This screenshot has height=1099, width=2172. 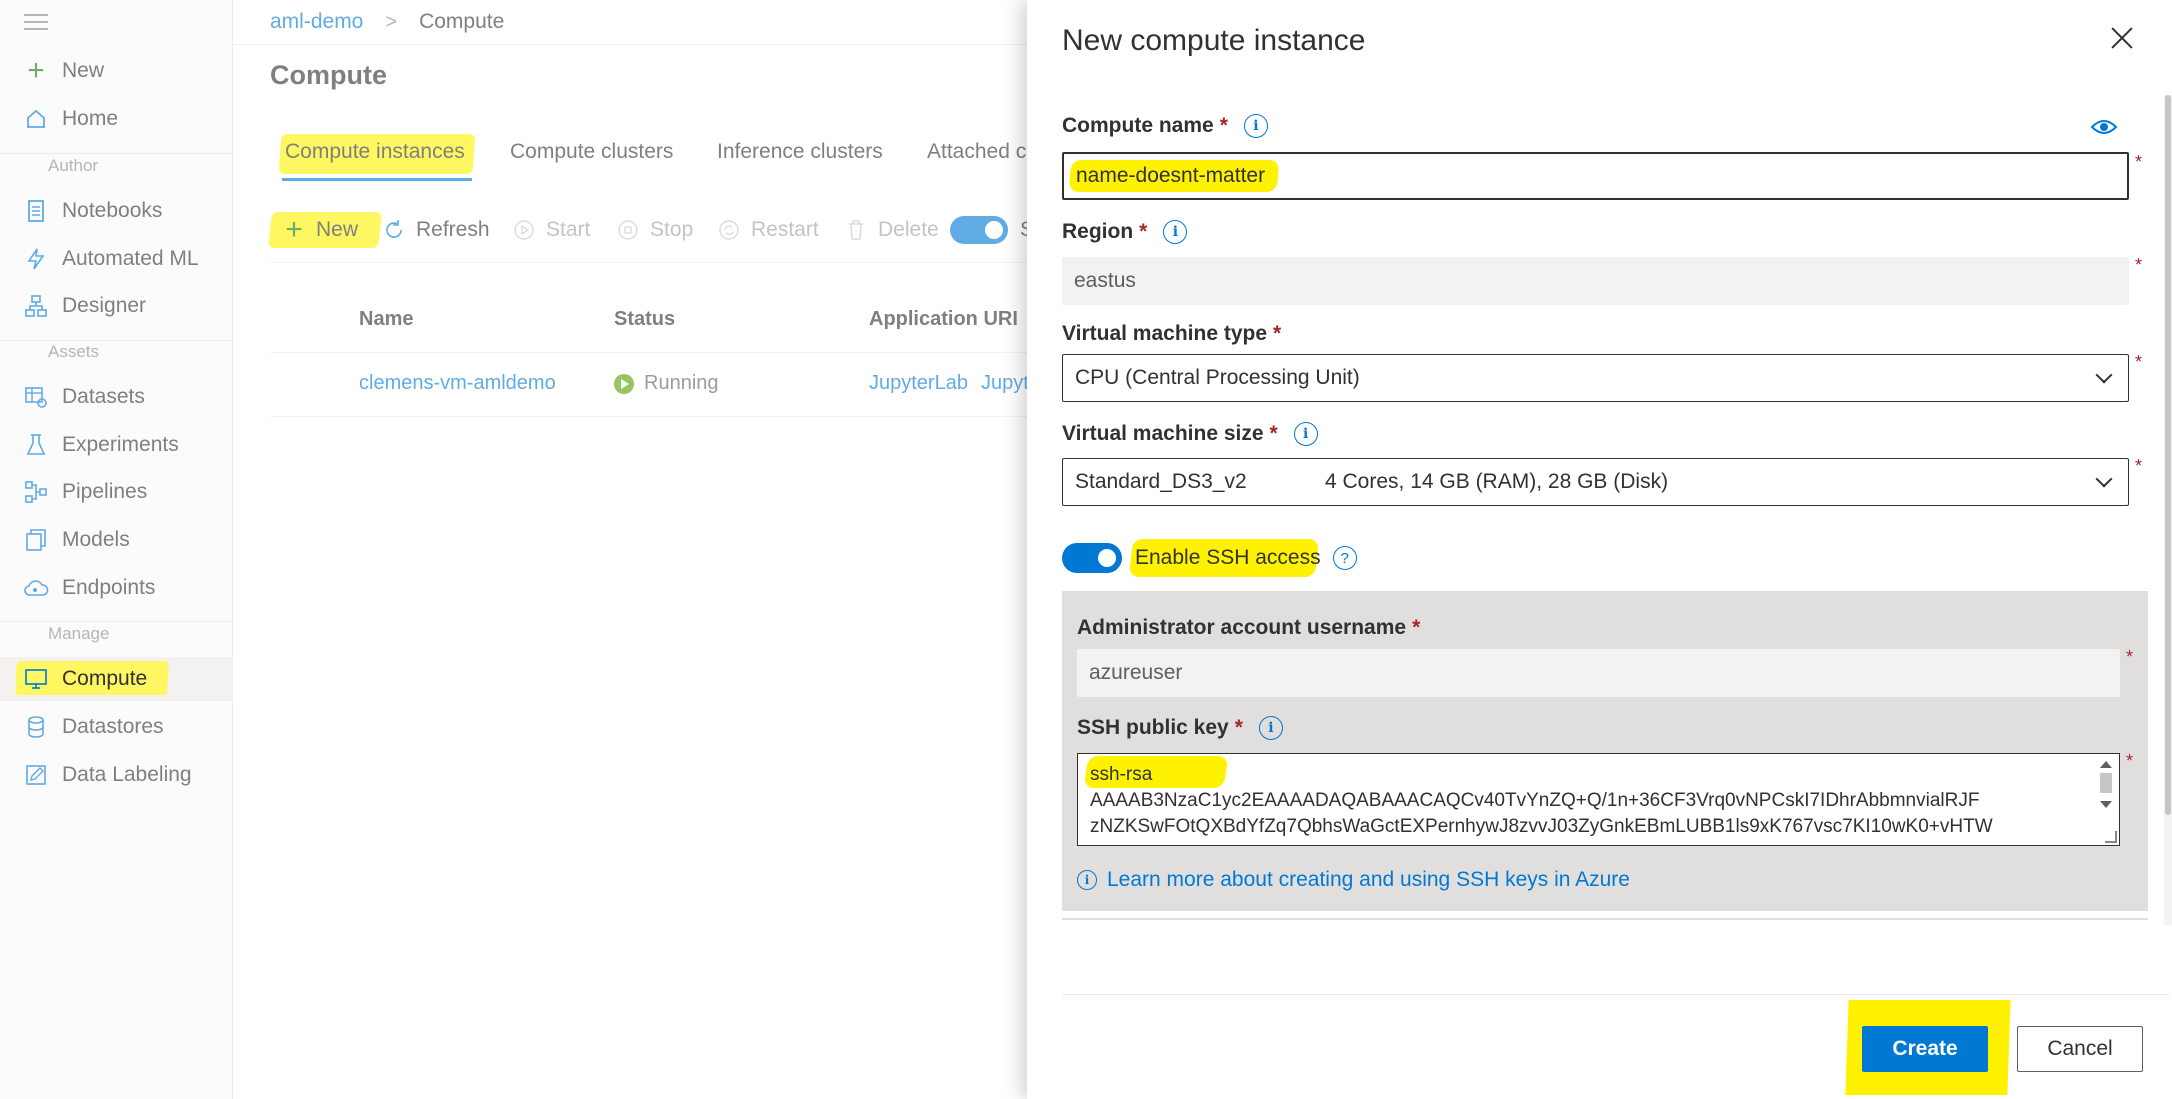 What do you see at coordinates (800, 152) in the screenshot?
I see `tab-inference-clusters: Inference clusters` at bounding box center [800, 152].